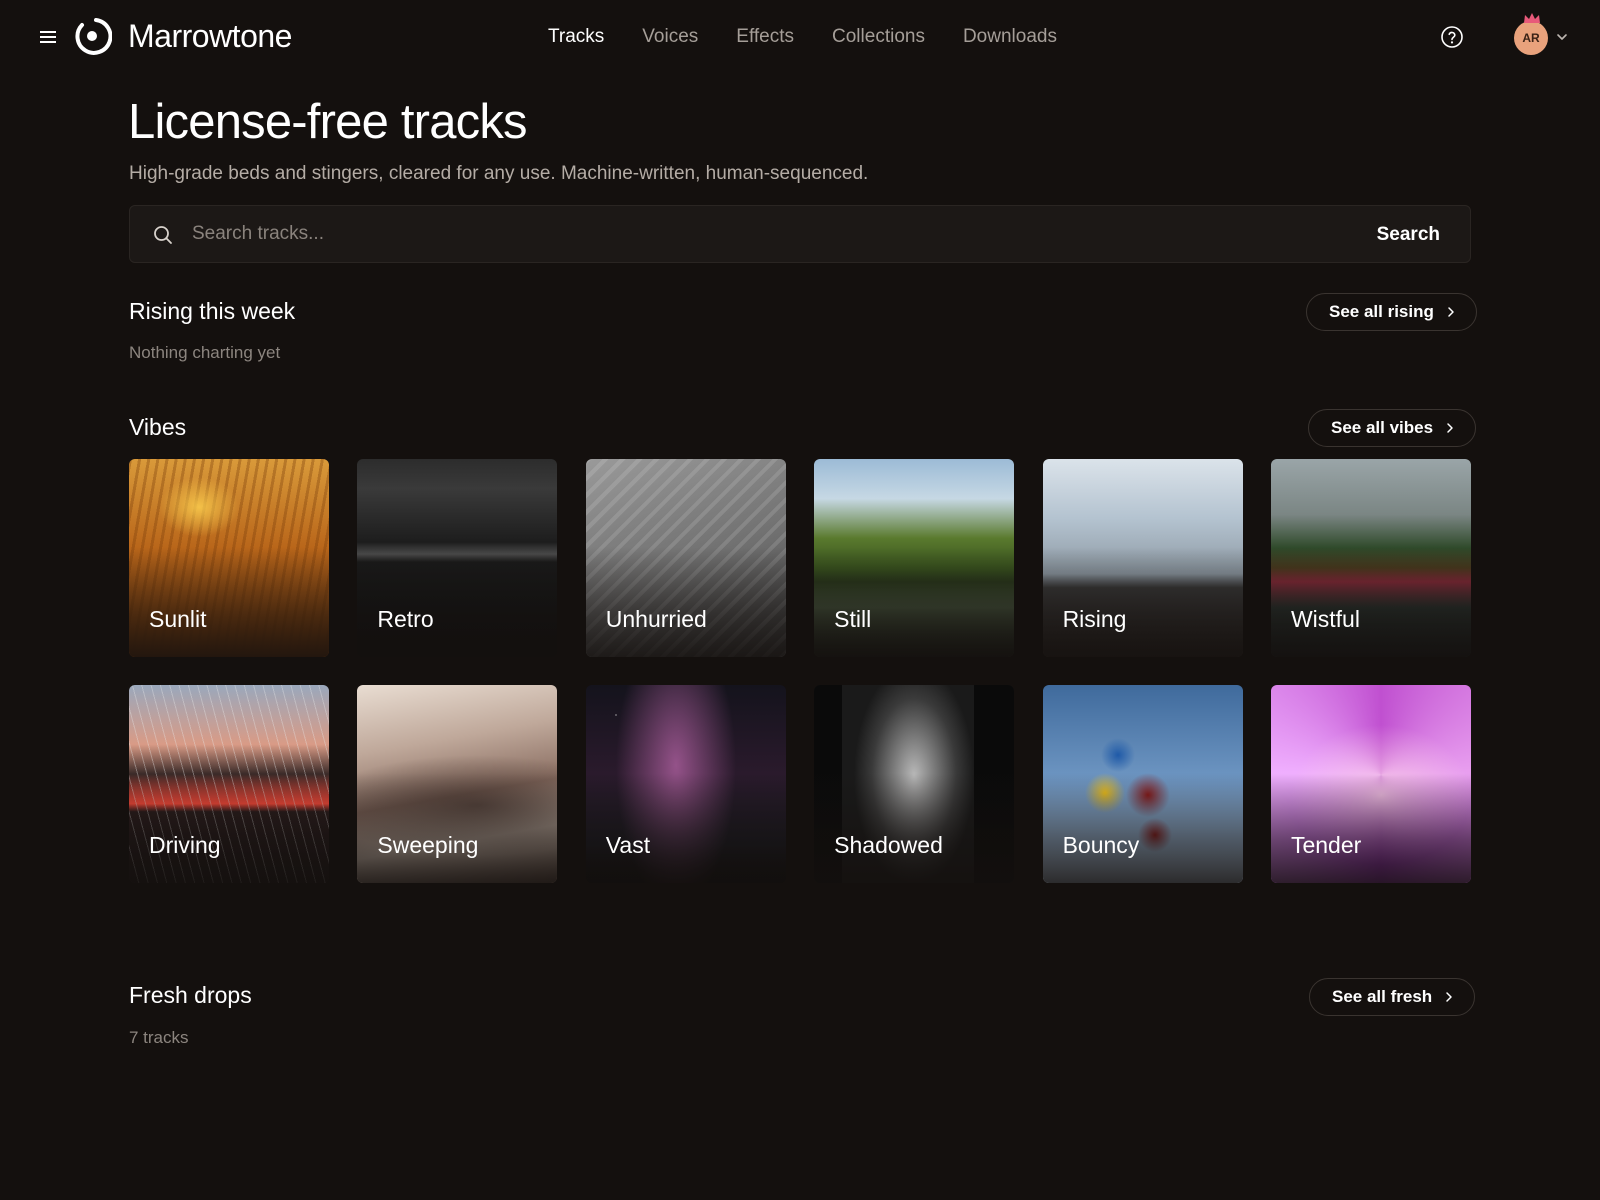 The image size is (1600, 1200). I want to click on search-input, so click(742, 234).